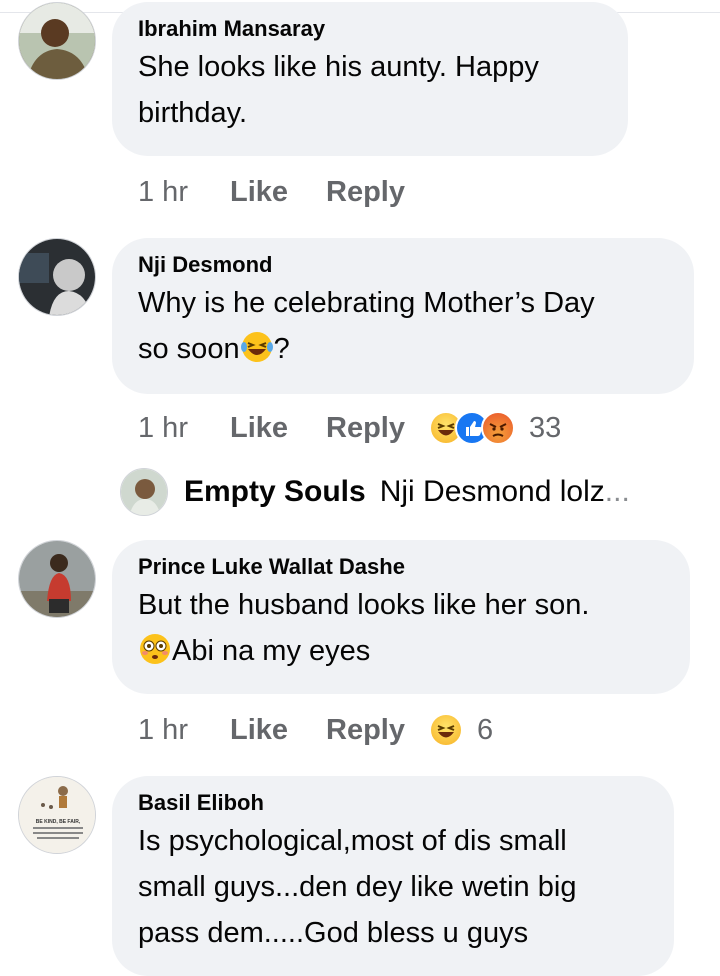 This screenshot has width=720, height=976. What do you see at coordinates (372, 29) in the screenshot?
I see `comment-author: Ibrahim Mansaray` at bounding box center [372, 29].